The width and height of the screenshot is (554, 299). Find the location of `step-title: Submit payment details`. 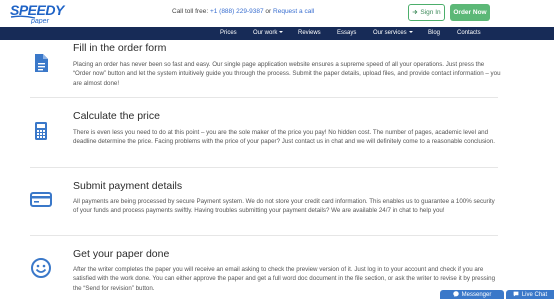

step-title: Submit payment details is located at coordinates (128, 186).